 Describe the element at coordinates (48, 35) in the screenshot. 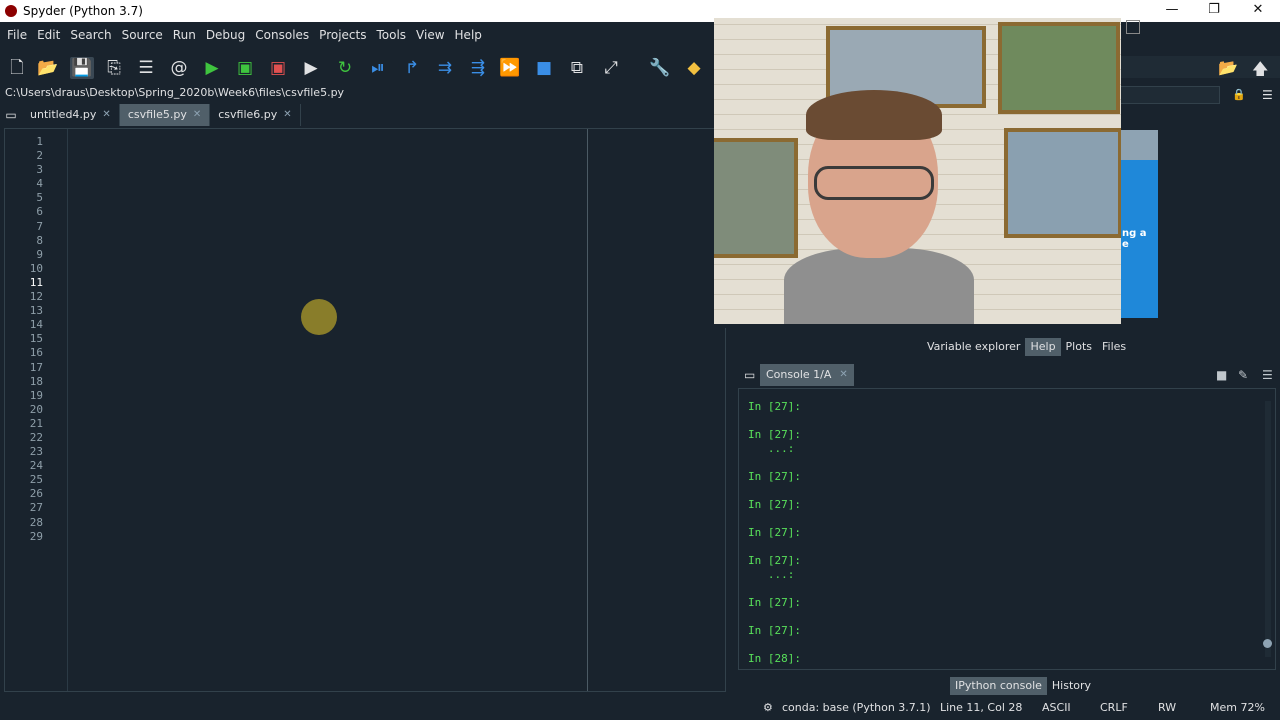

I see `menu-edit: Edit` at that location.